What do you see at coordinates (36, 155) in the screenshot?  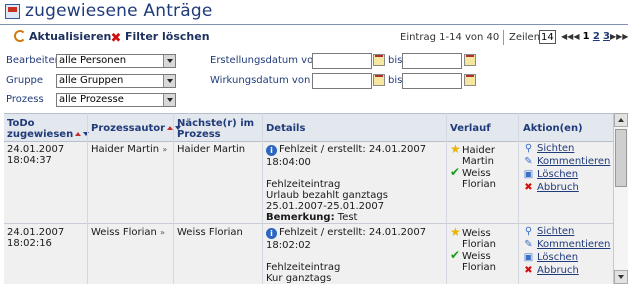 I see `todo-date: 24.01.2007 18:04:37` at bounding box center [36, 155].